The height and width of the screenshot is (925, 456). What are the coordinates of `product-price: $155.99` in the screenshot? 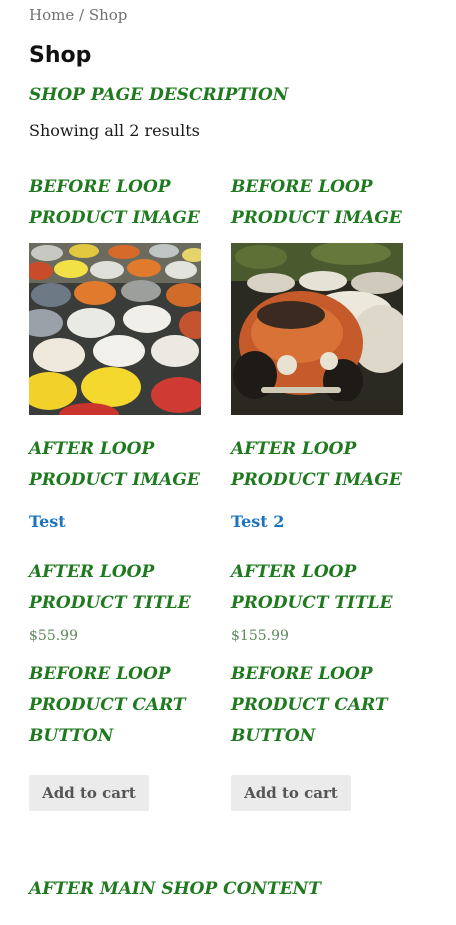 It's located at (260, 636).